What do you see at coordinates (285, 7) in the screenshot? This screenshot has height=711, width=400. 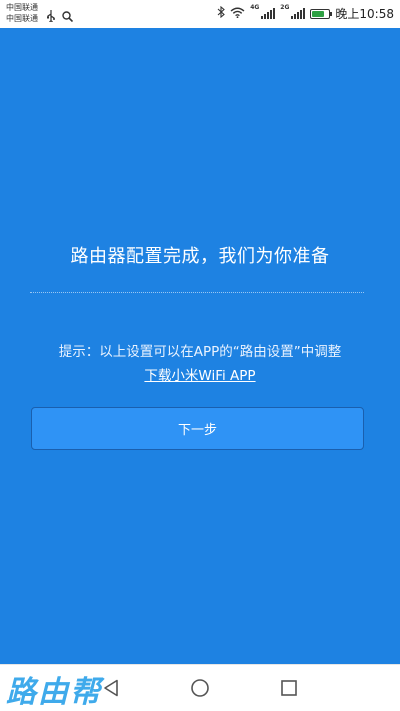 I see `network-type-2: 2G` at bounding box center [285, 7].